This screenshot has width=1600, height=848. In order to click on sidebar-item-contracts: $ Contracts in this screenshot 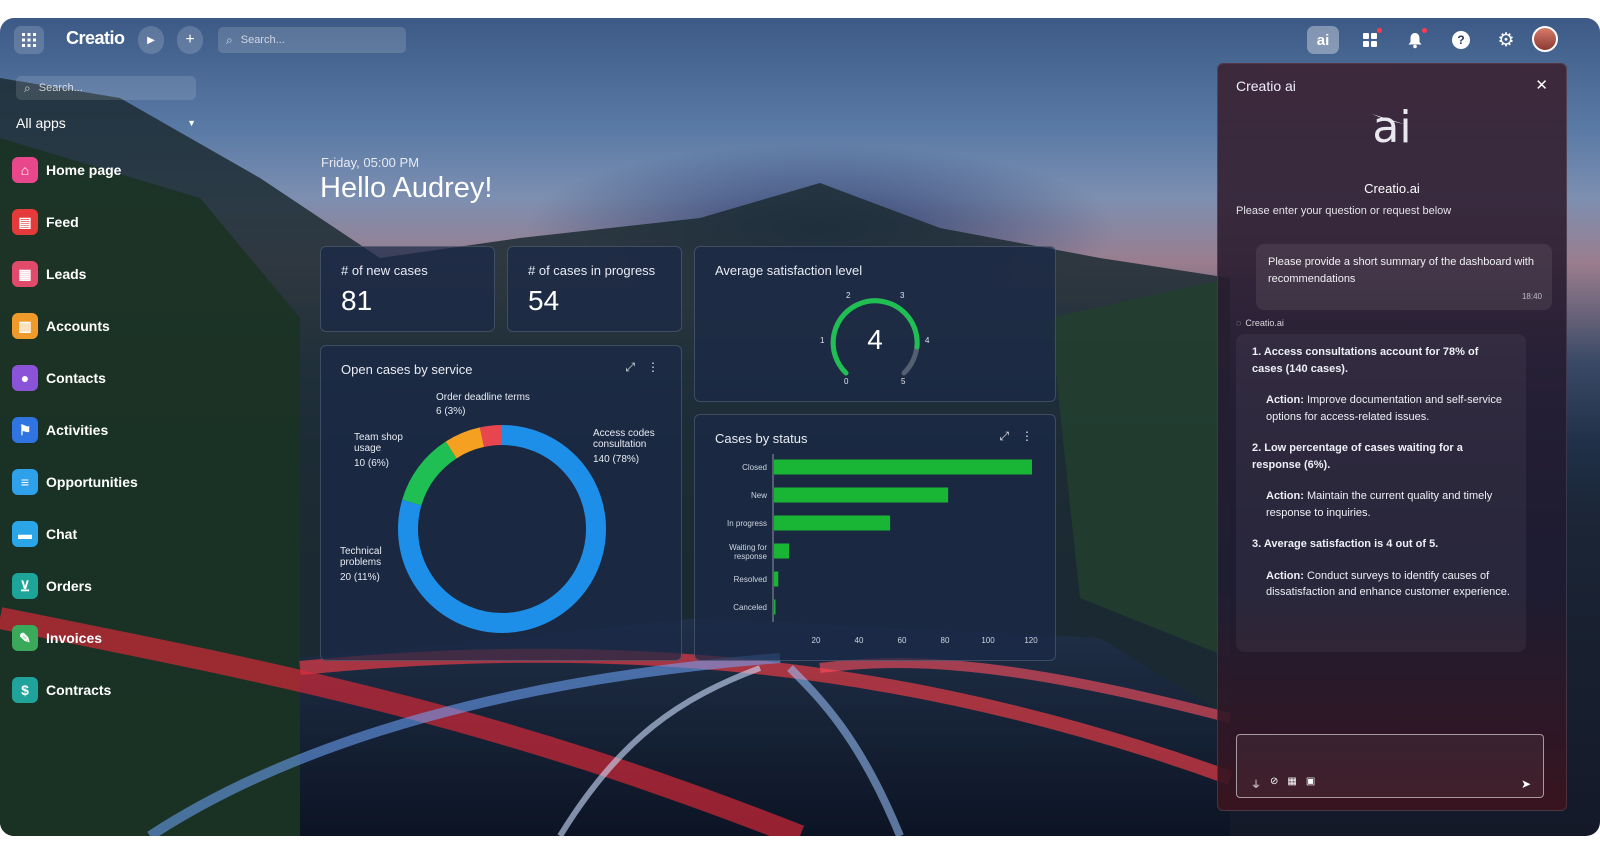, I will do `click(61, 690)`.